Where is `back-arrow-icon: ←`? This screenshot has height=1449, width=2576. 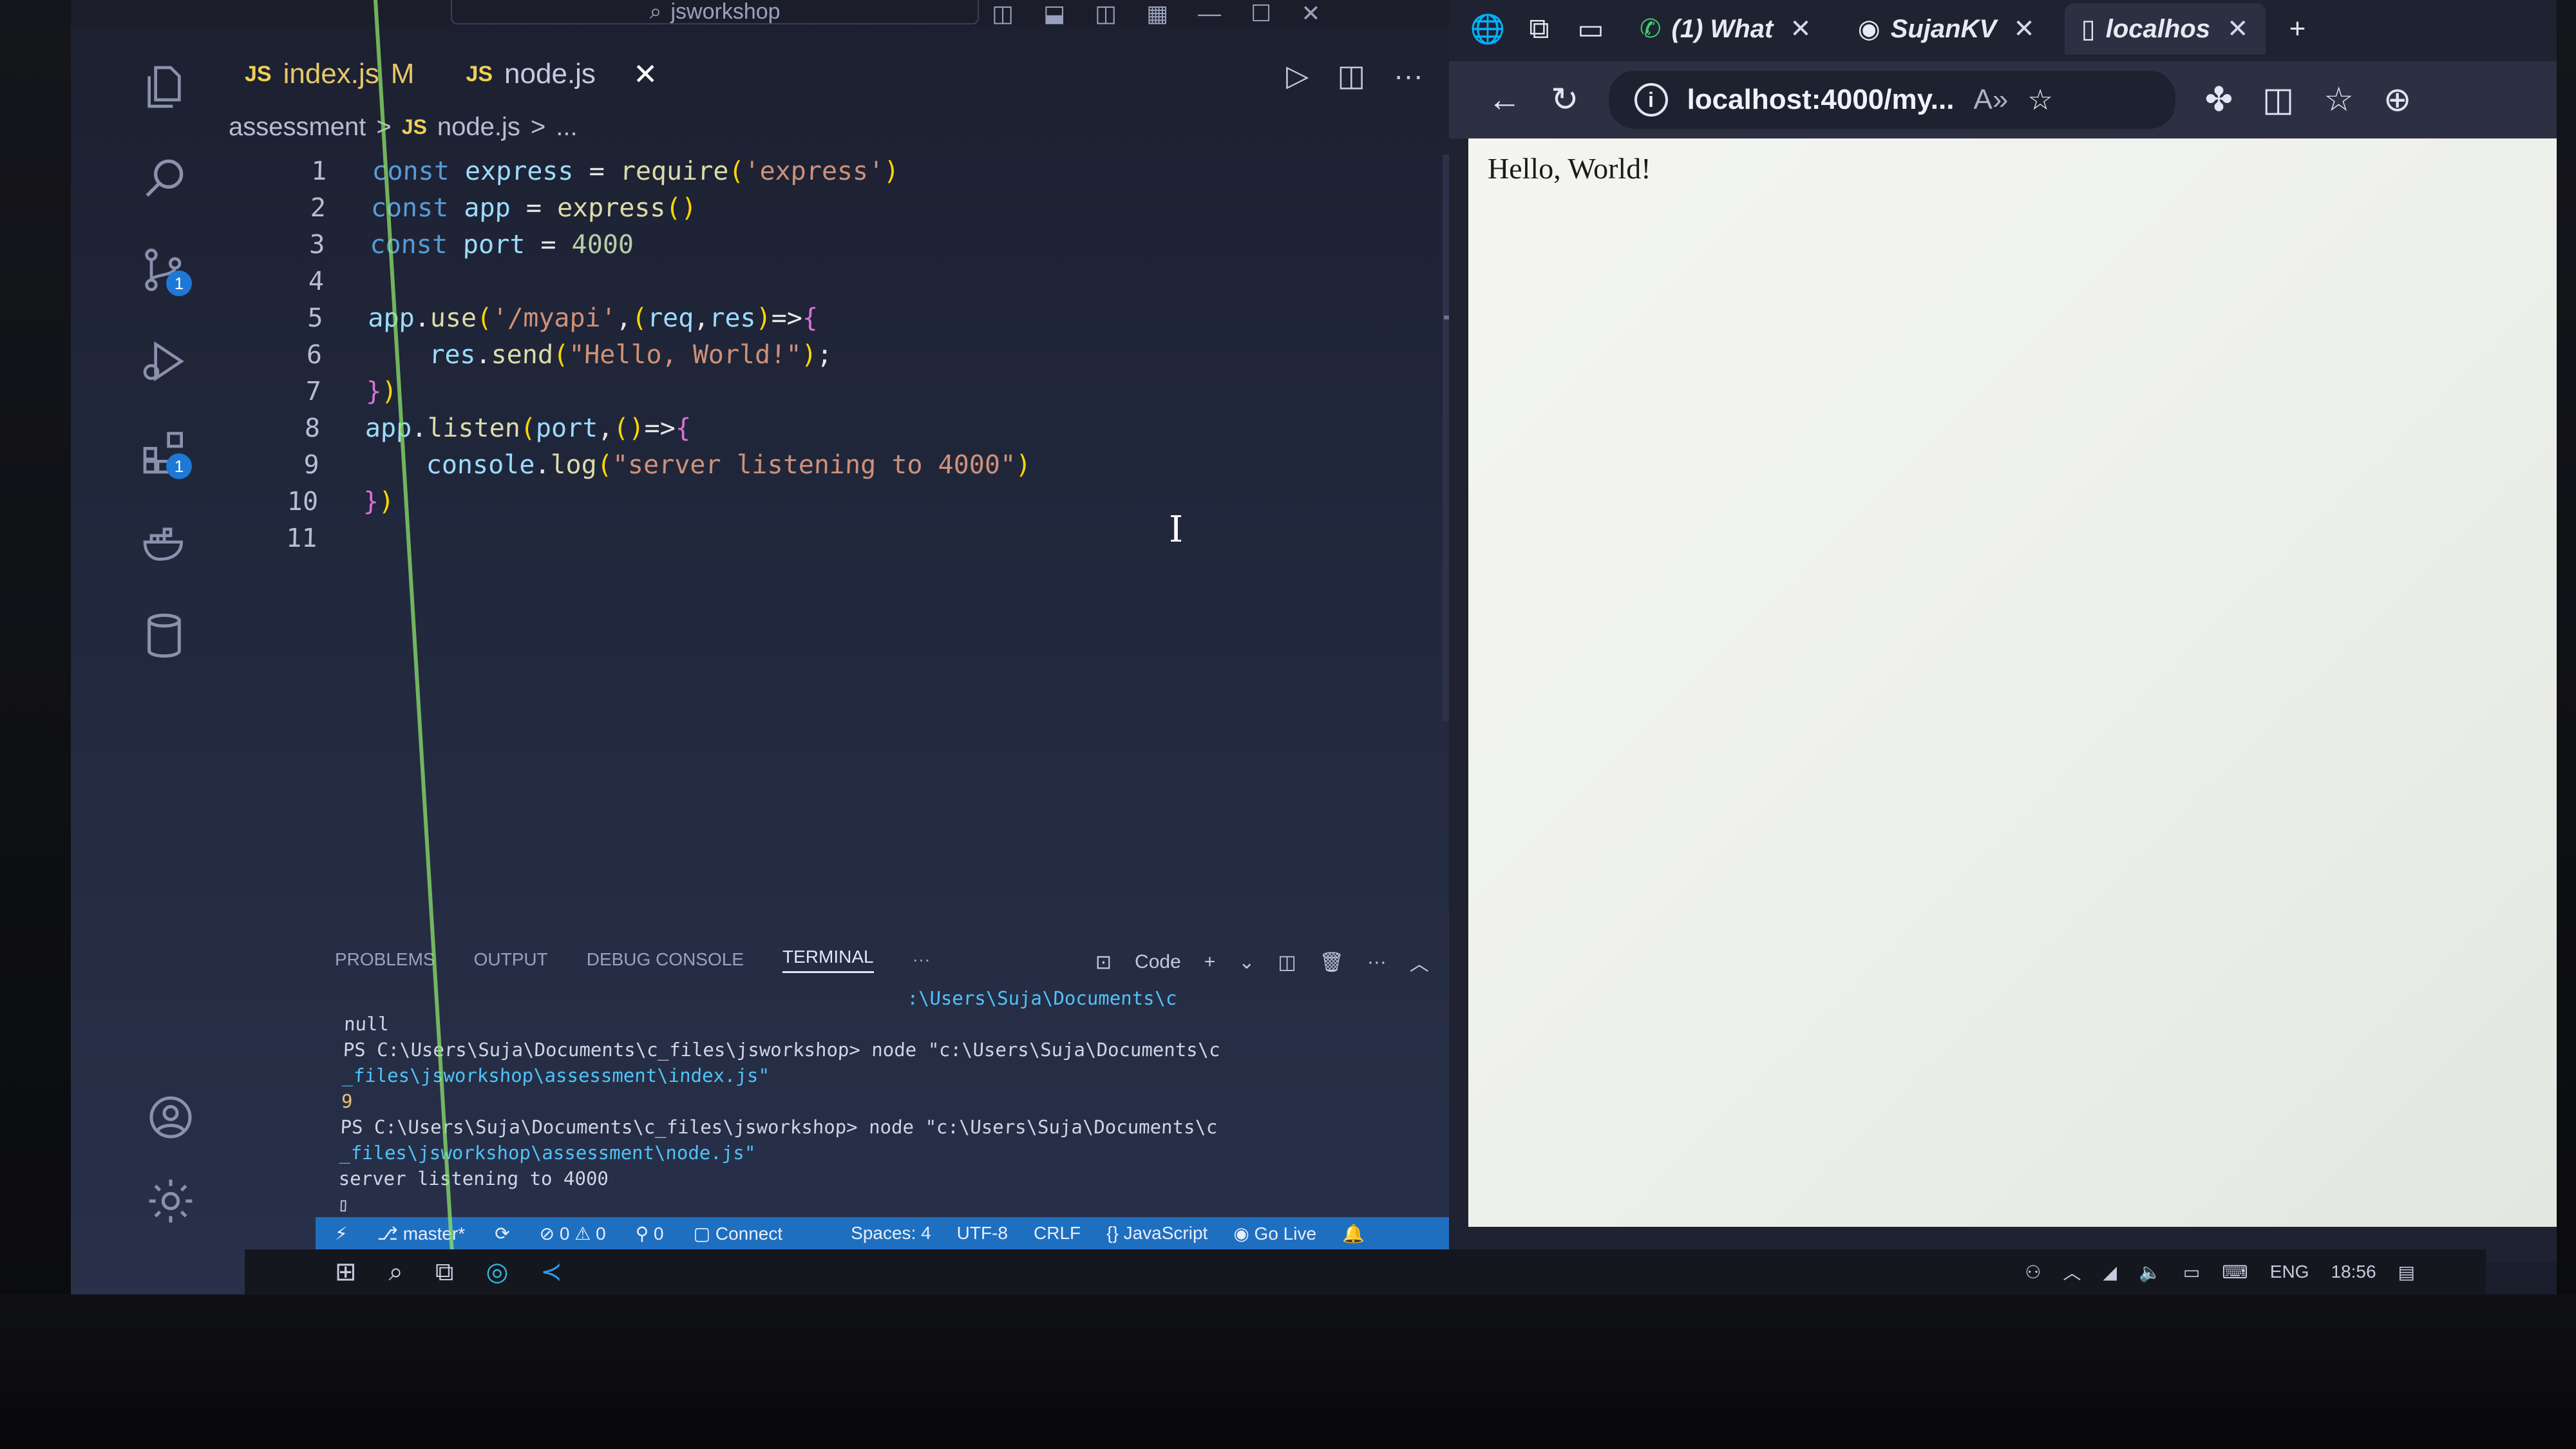
back-arrow-icon: ← is located at coordinates (1504, 100).